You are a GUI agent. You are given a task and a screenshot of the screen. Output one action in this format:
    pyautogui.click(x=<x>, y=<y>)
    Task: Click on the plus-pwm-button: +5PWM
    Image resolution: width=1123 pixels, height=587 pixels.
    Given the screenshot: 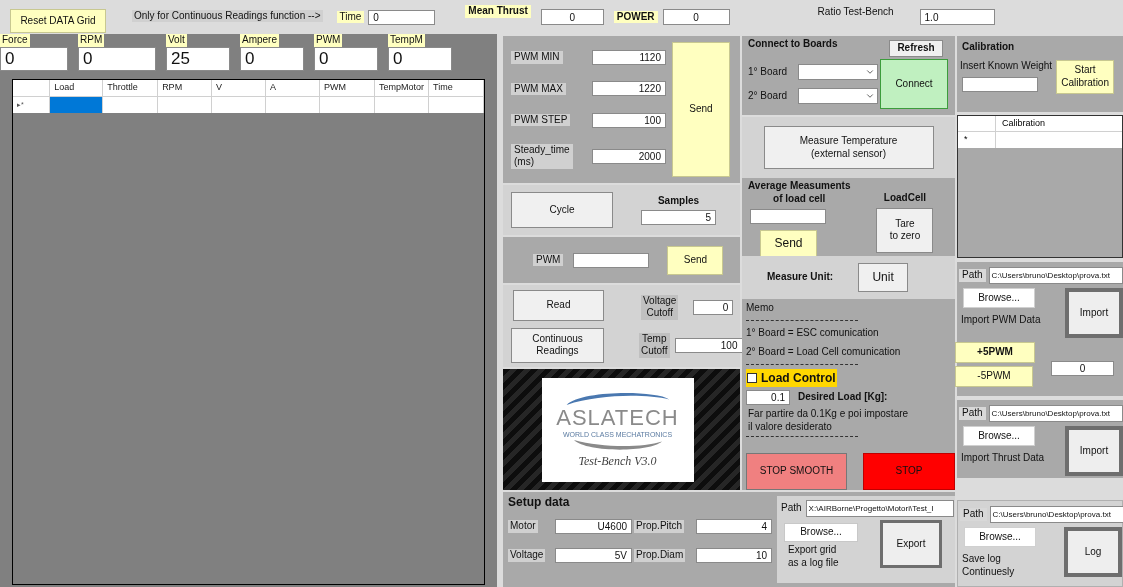 What is the action you would take?
    pyautogui.click(x=995, y=352)
    